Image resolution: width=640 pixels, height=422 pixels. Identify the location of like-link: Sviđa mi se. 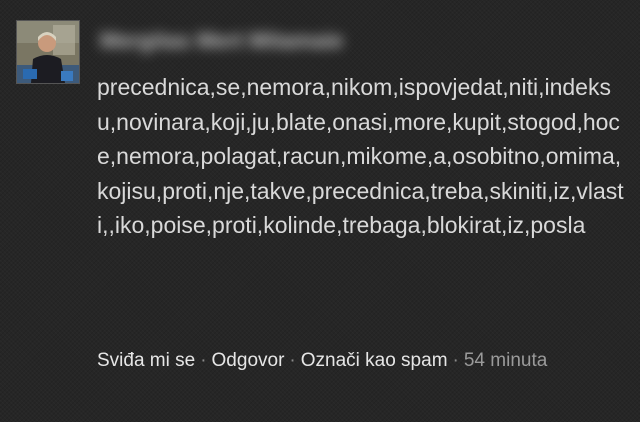
(146, 360).